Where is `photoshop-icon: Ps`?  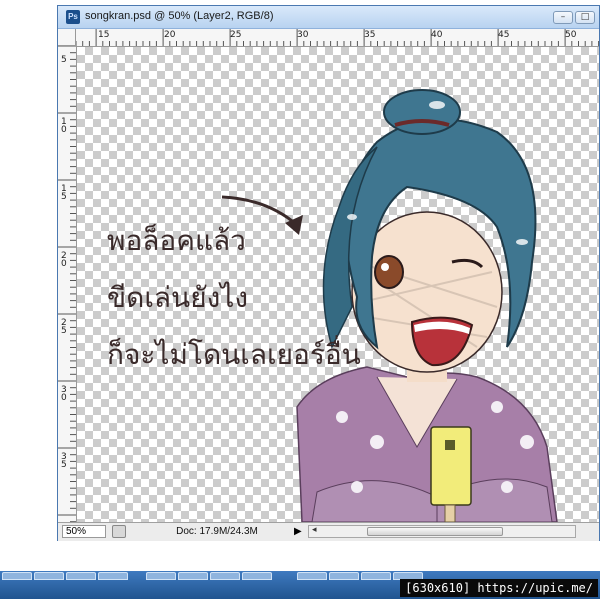 photoshop-icon: Ps is located at coordinates (73, 17).